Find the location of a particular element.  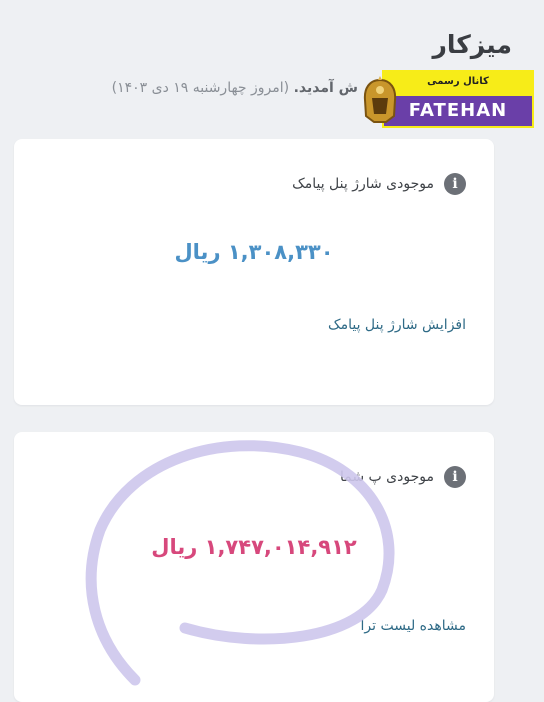

wallet-balance-header: i موجودی پ شما is located at coordinates (403, 477).